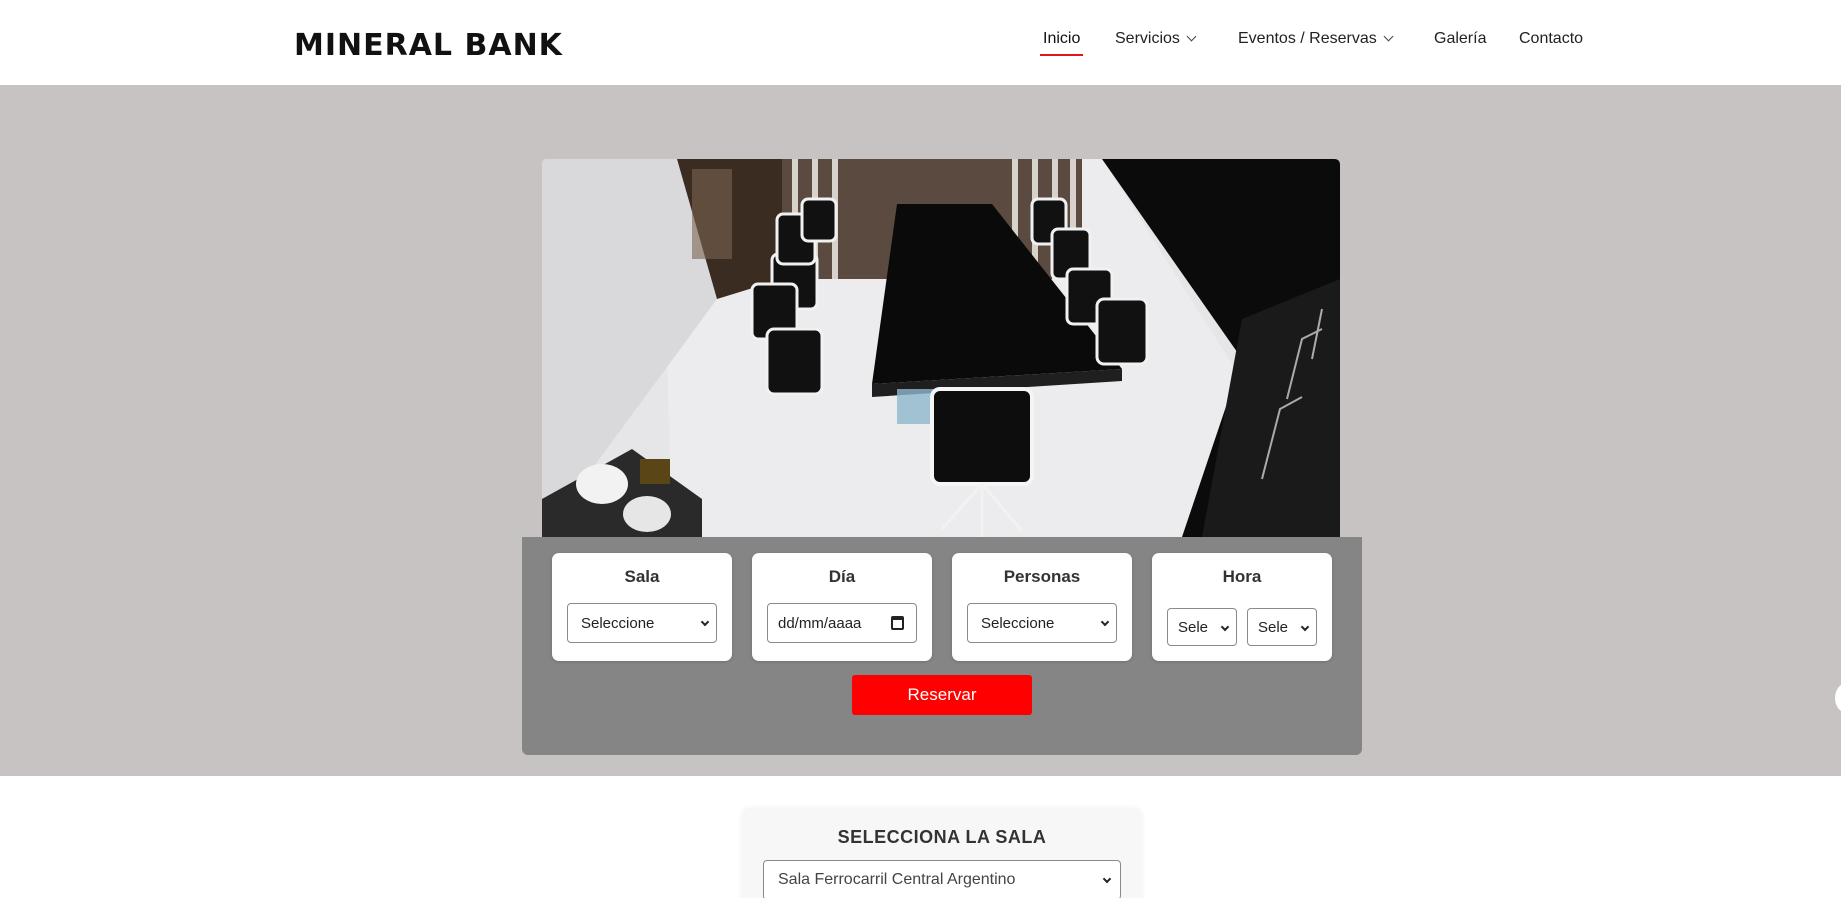  I want to click on nav-contacto: Contacto, so click(1551, 39).